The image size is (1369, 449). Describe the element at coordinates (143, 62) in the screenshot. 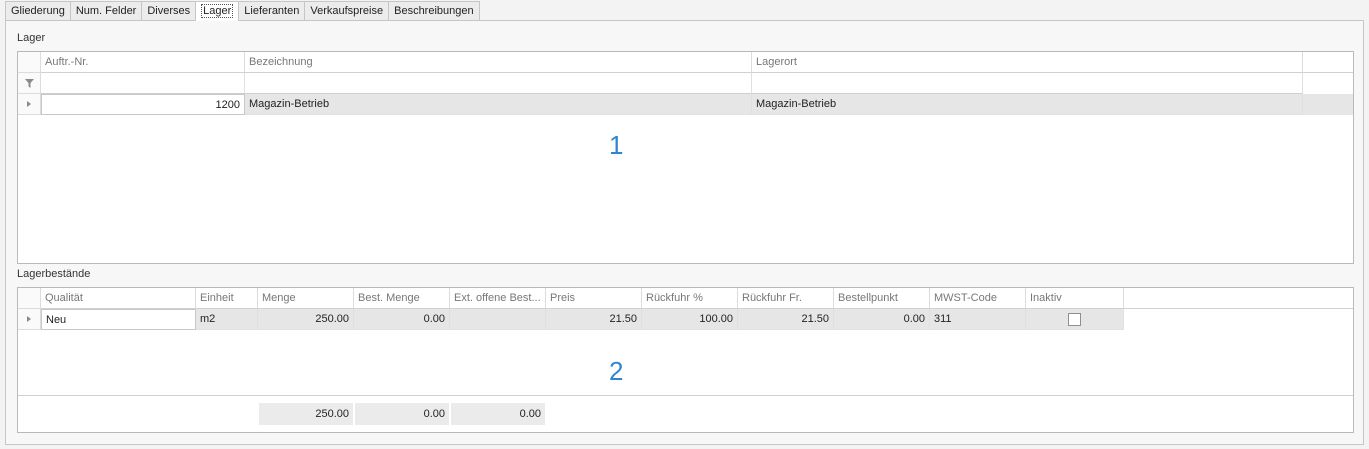

I see `lager-col-auftr-nr: Auftr.-Nr.` at that location.